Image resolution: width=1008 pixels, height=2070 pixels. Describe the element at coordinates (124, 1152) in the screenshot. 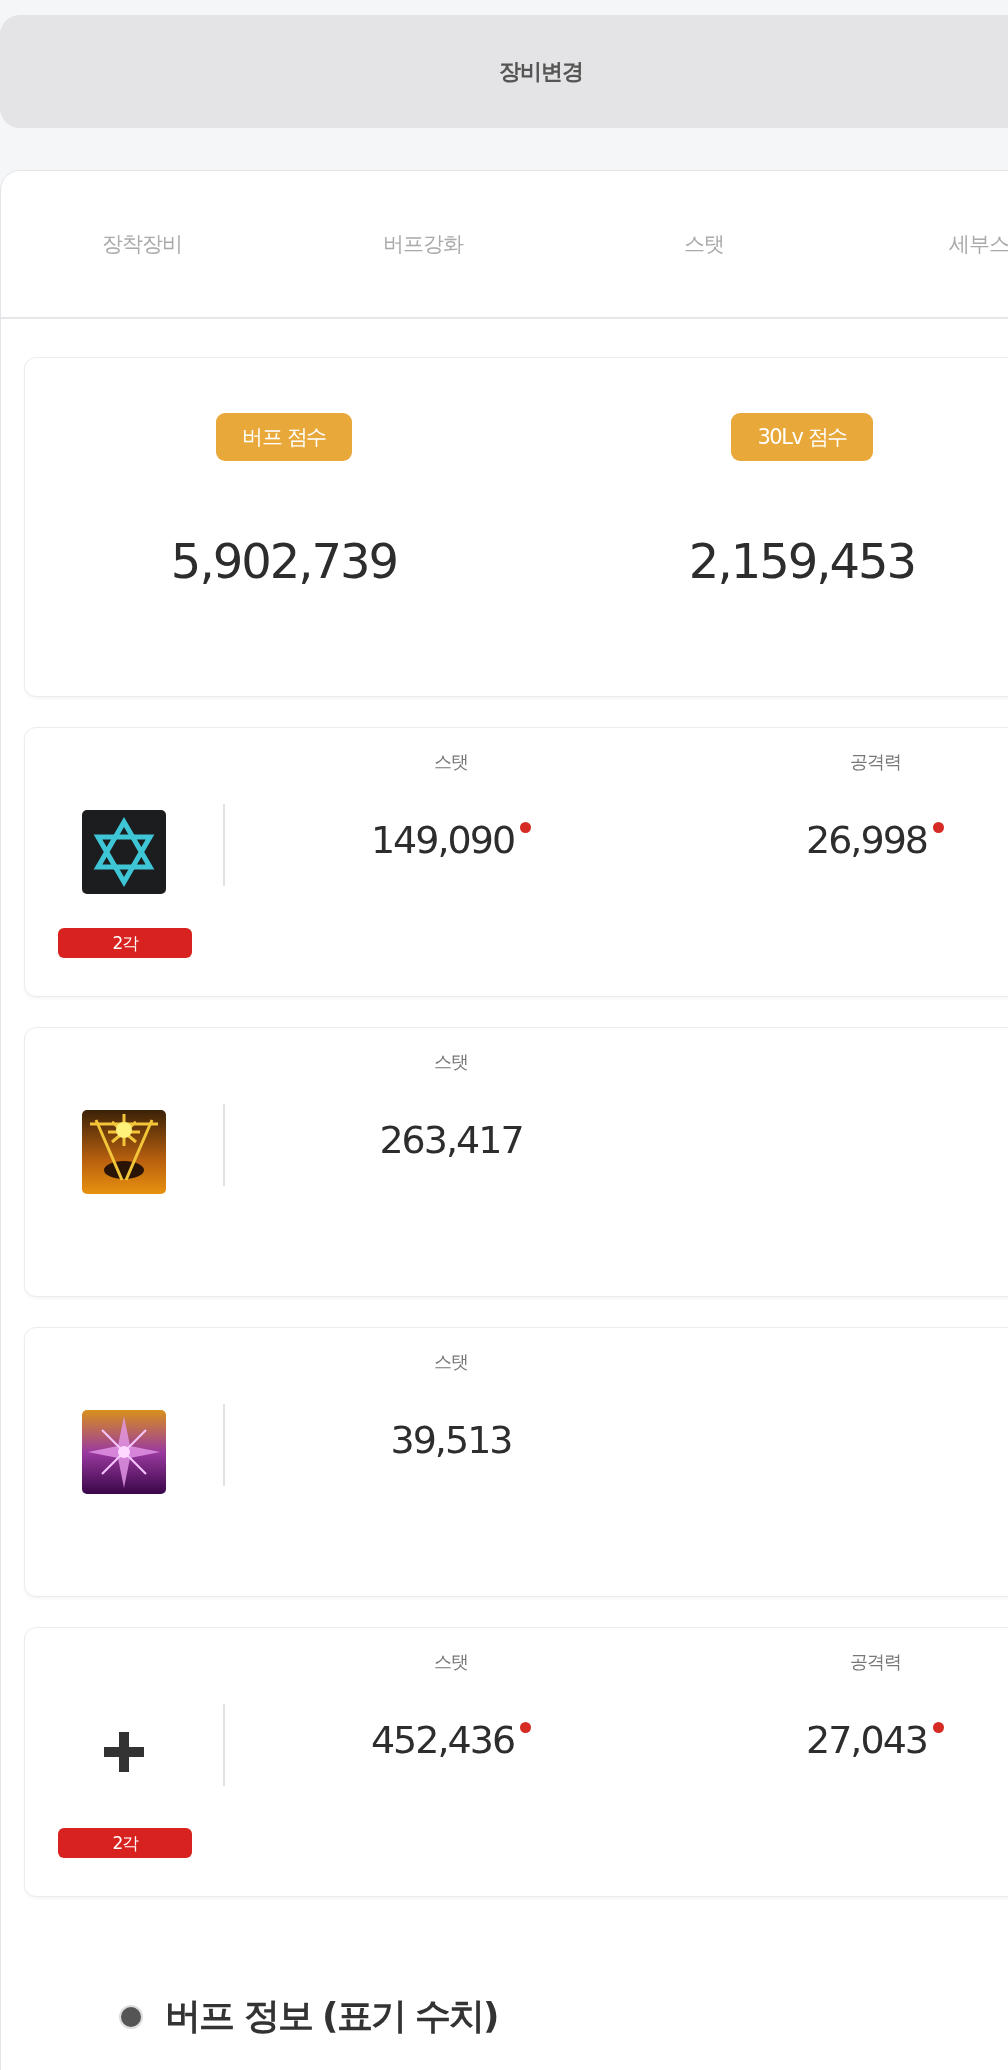

I see `sunburst-icon` at that location.